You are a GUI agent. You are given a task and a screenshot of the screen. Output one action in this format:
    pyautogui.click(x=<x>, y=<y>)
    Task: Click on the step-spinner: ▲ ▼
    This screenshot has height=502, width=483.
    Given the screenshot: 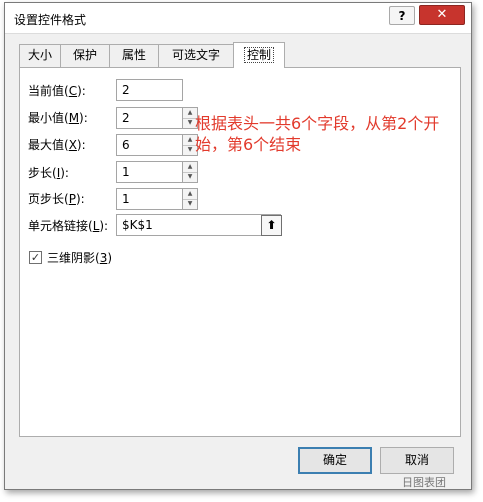 What is the action you would take?
    pyautogui.click(x=190, y=172)
    